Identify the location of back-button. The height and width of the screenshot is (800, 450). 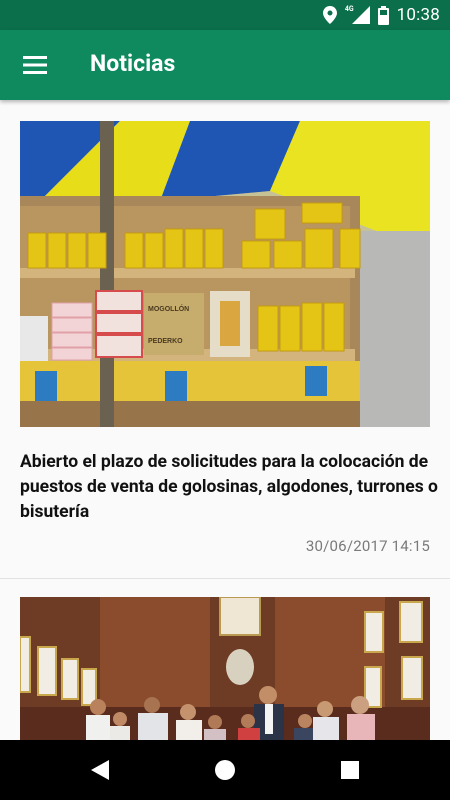
(100, 770).